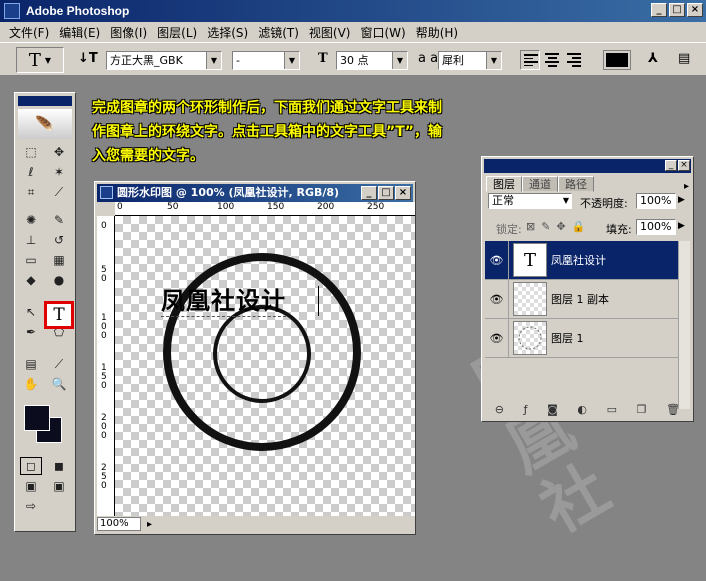 The image size is (706, 581). Describe the element at coordinates (369, 193) in the screenshot. I see `doc-minimize-button: _` at that location.